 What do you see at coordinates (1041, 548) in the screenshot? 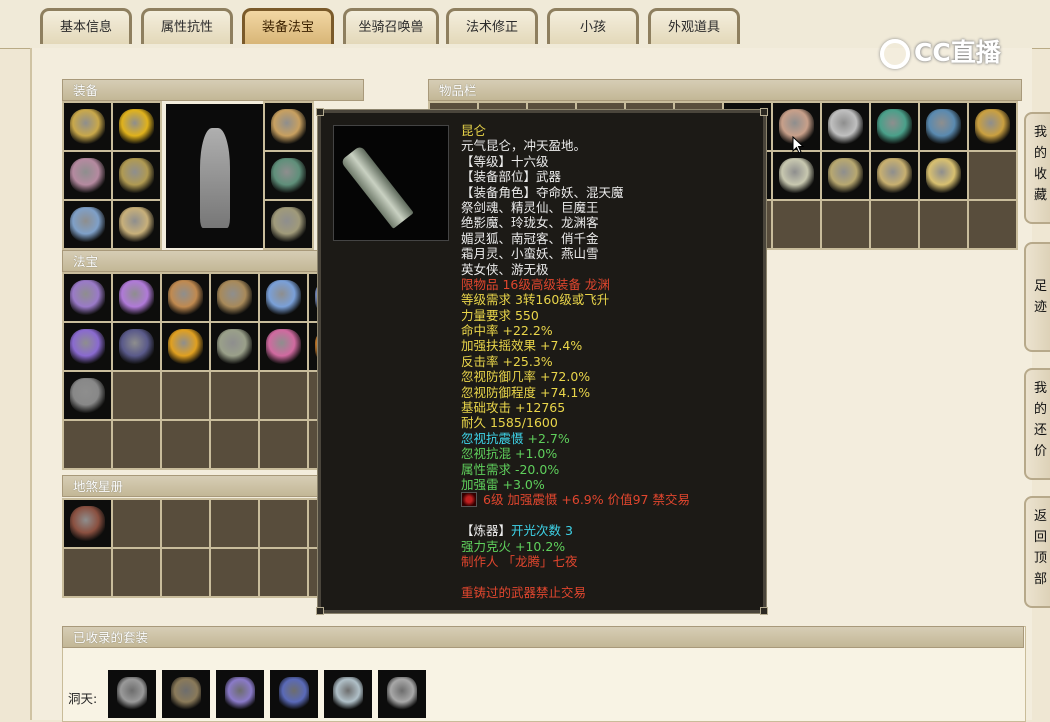
I see `sidebar-back-to-top-label: 返回顶部` at bounding box center [1041, 548].